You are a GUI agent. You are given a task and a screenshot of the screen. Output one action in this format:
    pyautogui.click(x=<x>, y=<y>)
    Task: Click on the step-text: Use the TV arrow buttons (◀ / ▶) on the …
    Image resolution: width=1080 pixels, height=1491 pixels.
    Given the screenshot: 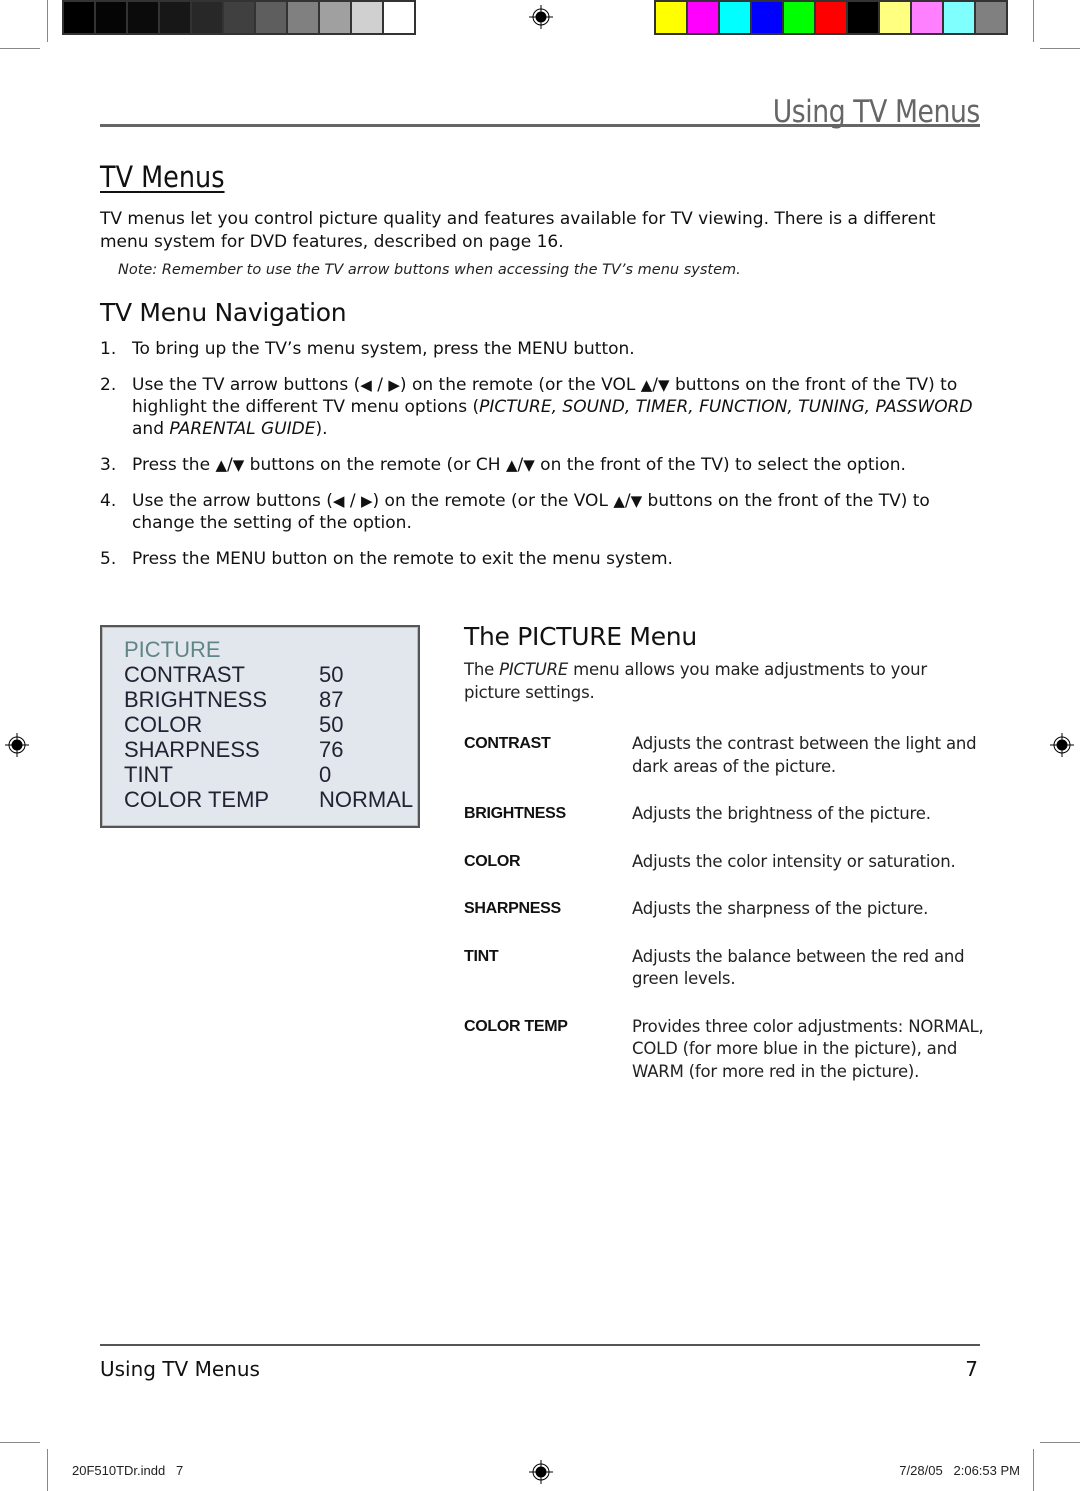 What is the action you would take?
    pyautogui.click(x=552, y=407)
    